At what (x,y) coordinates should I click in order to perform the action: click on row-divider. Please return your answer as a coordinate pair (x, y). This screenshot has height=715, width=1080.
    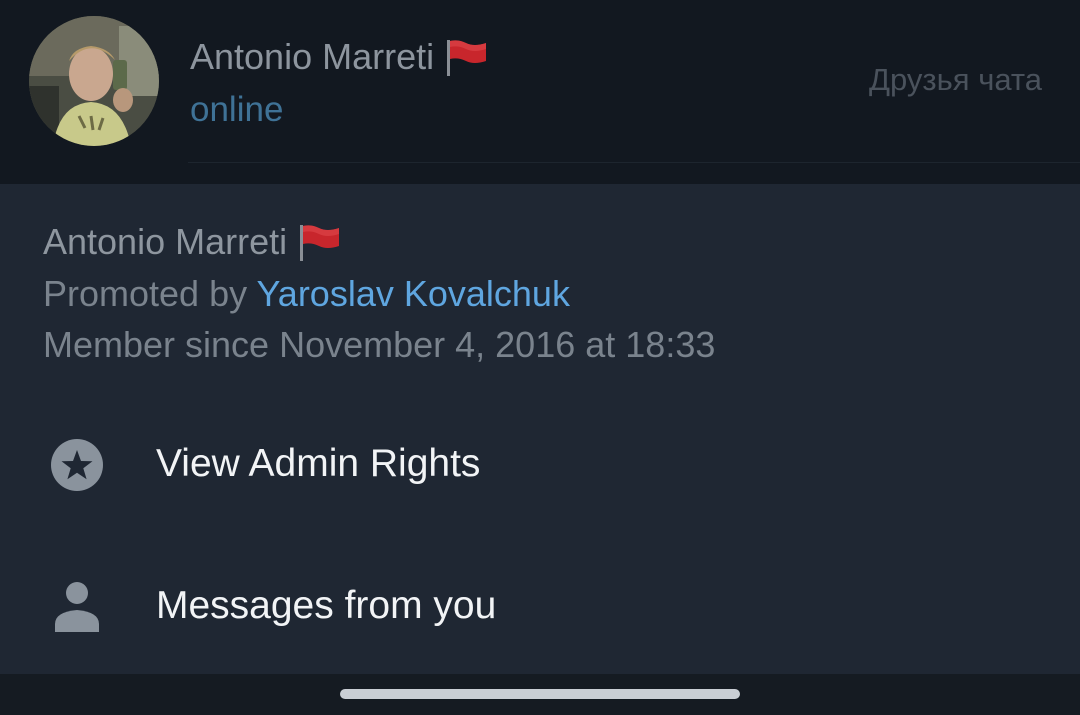
    Looking at the image, I should click on (634, 162).